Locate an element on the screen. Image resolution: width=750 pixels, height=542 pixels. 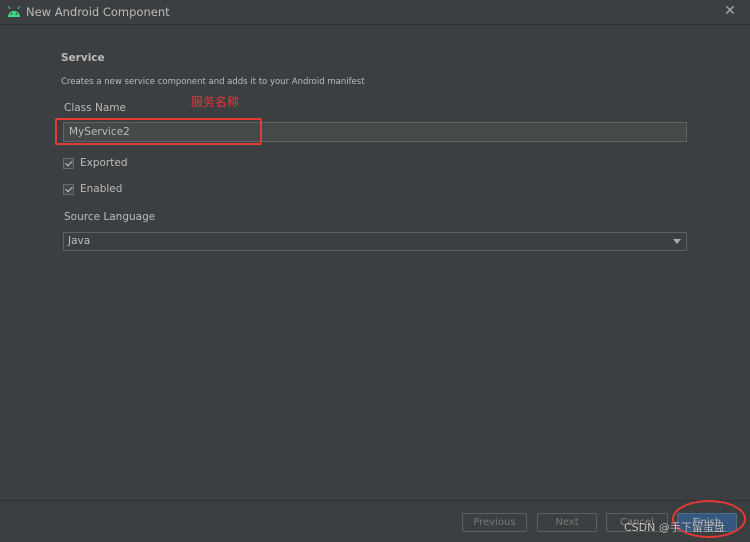
annotation-text: 服务名称 is located at coordinates (215, 102).